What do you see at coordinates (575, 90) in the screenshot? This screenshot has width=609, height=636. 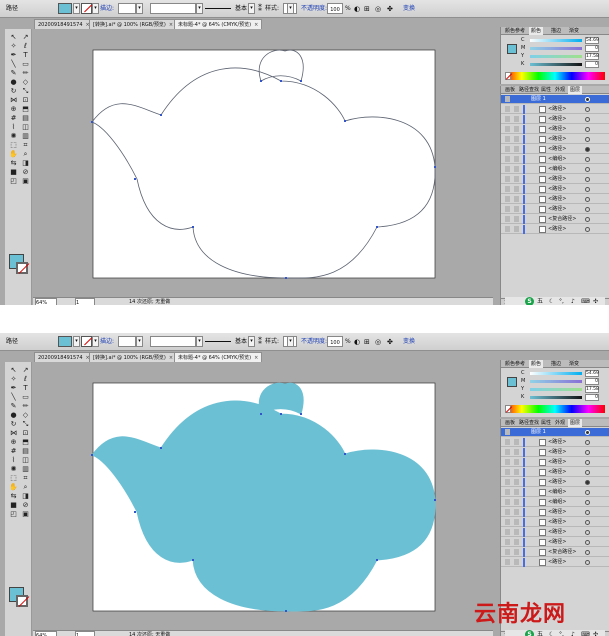 I see `tab-layers: 图层` at bounding box center [575, 90].